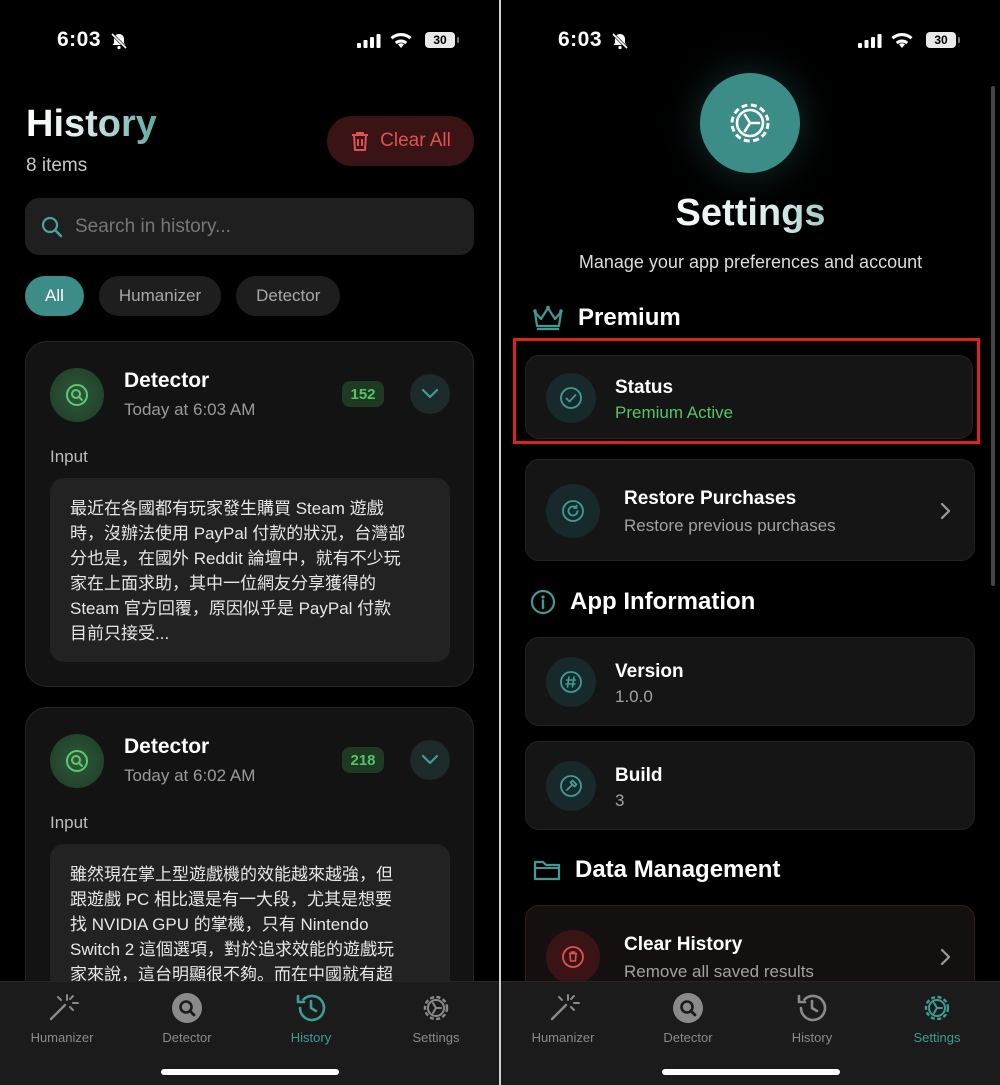  Describe the element at coordinates (639, 775) in the screenshot. I see `build-title: Build` at that location.